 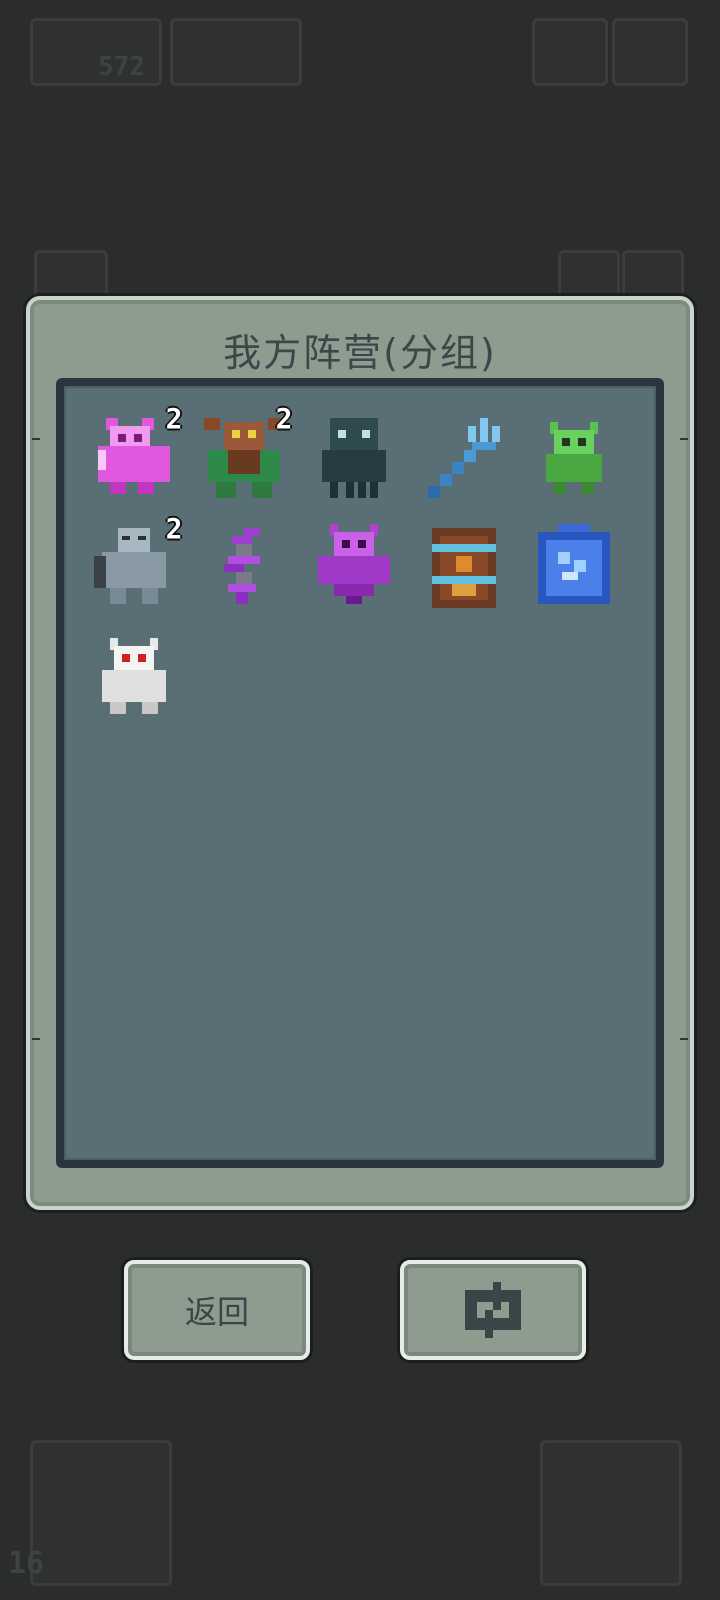 I want to click on unit-green-goblin, so click(x=574, y=458).